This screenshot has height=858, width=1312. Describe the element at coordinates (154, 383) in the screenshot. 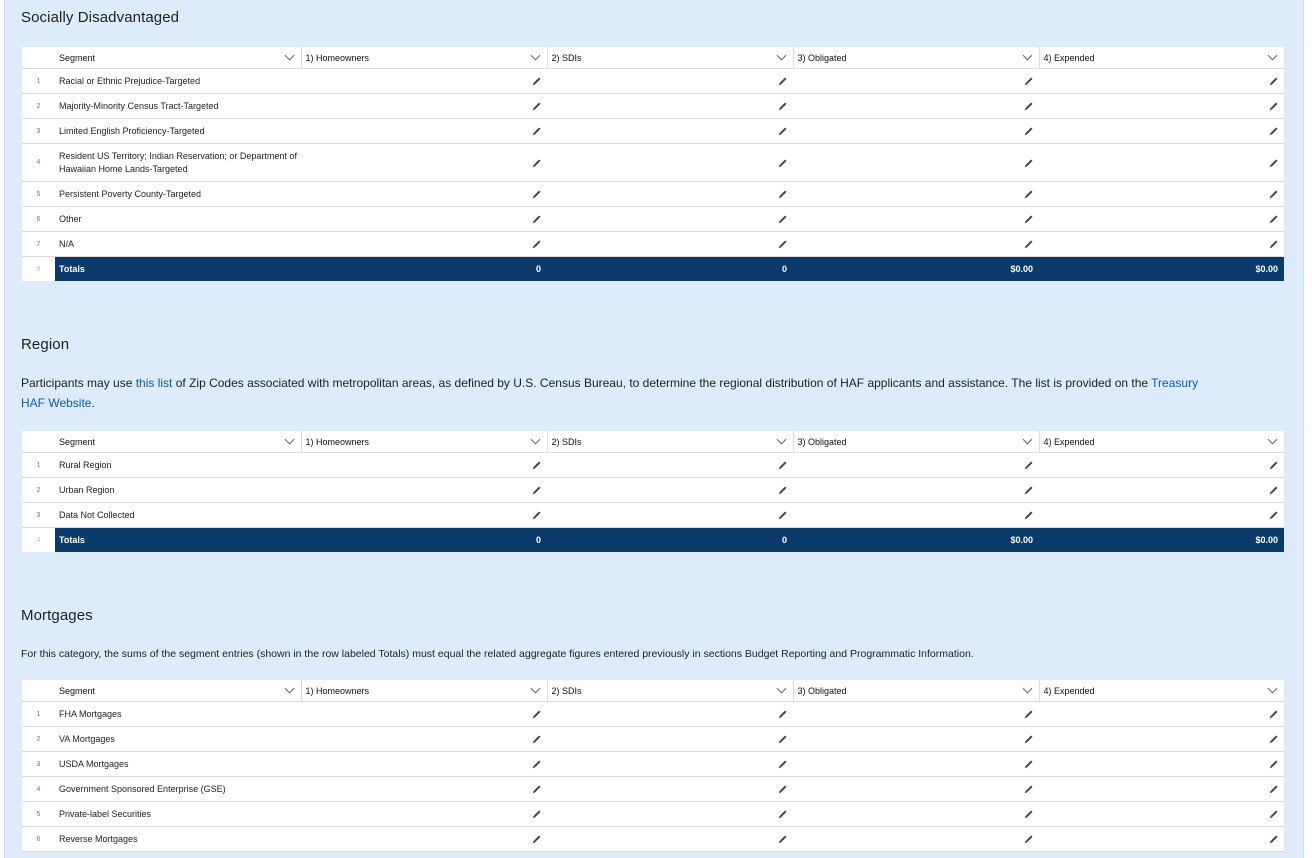

I see `zip-code-list-link: this list` at that location.